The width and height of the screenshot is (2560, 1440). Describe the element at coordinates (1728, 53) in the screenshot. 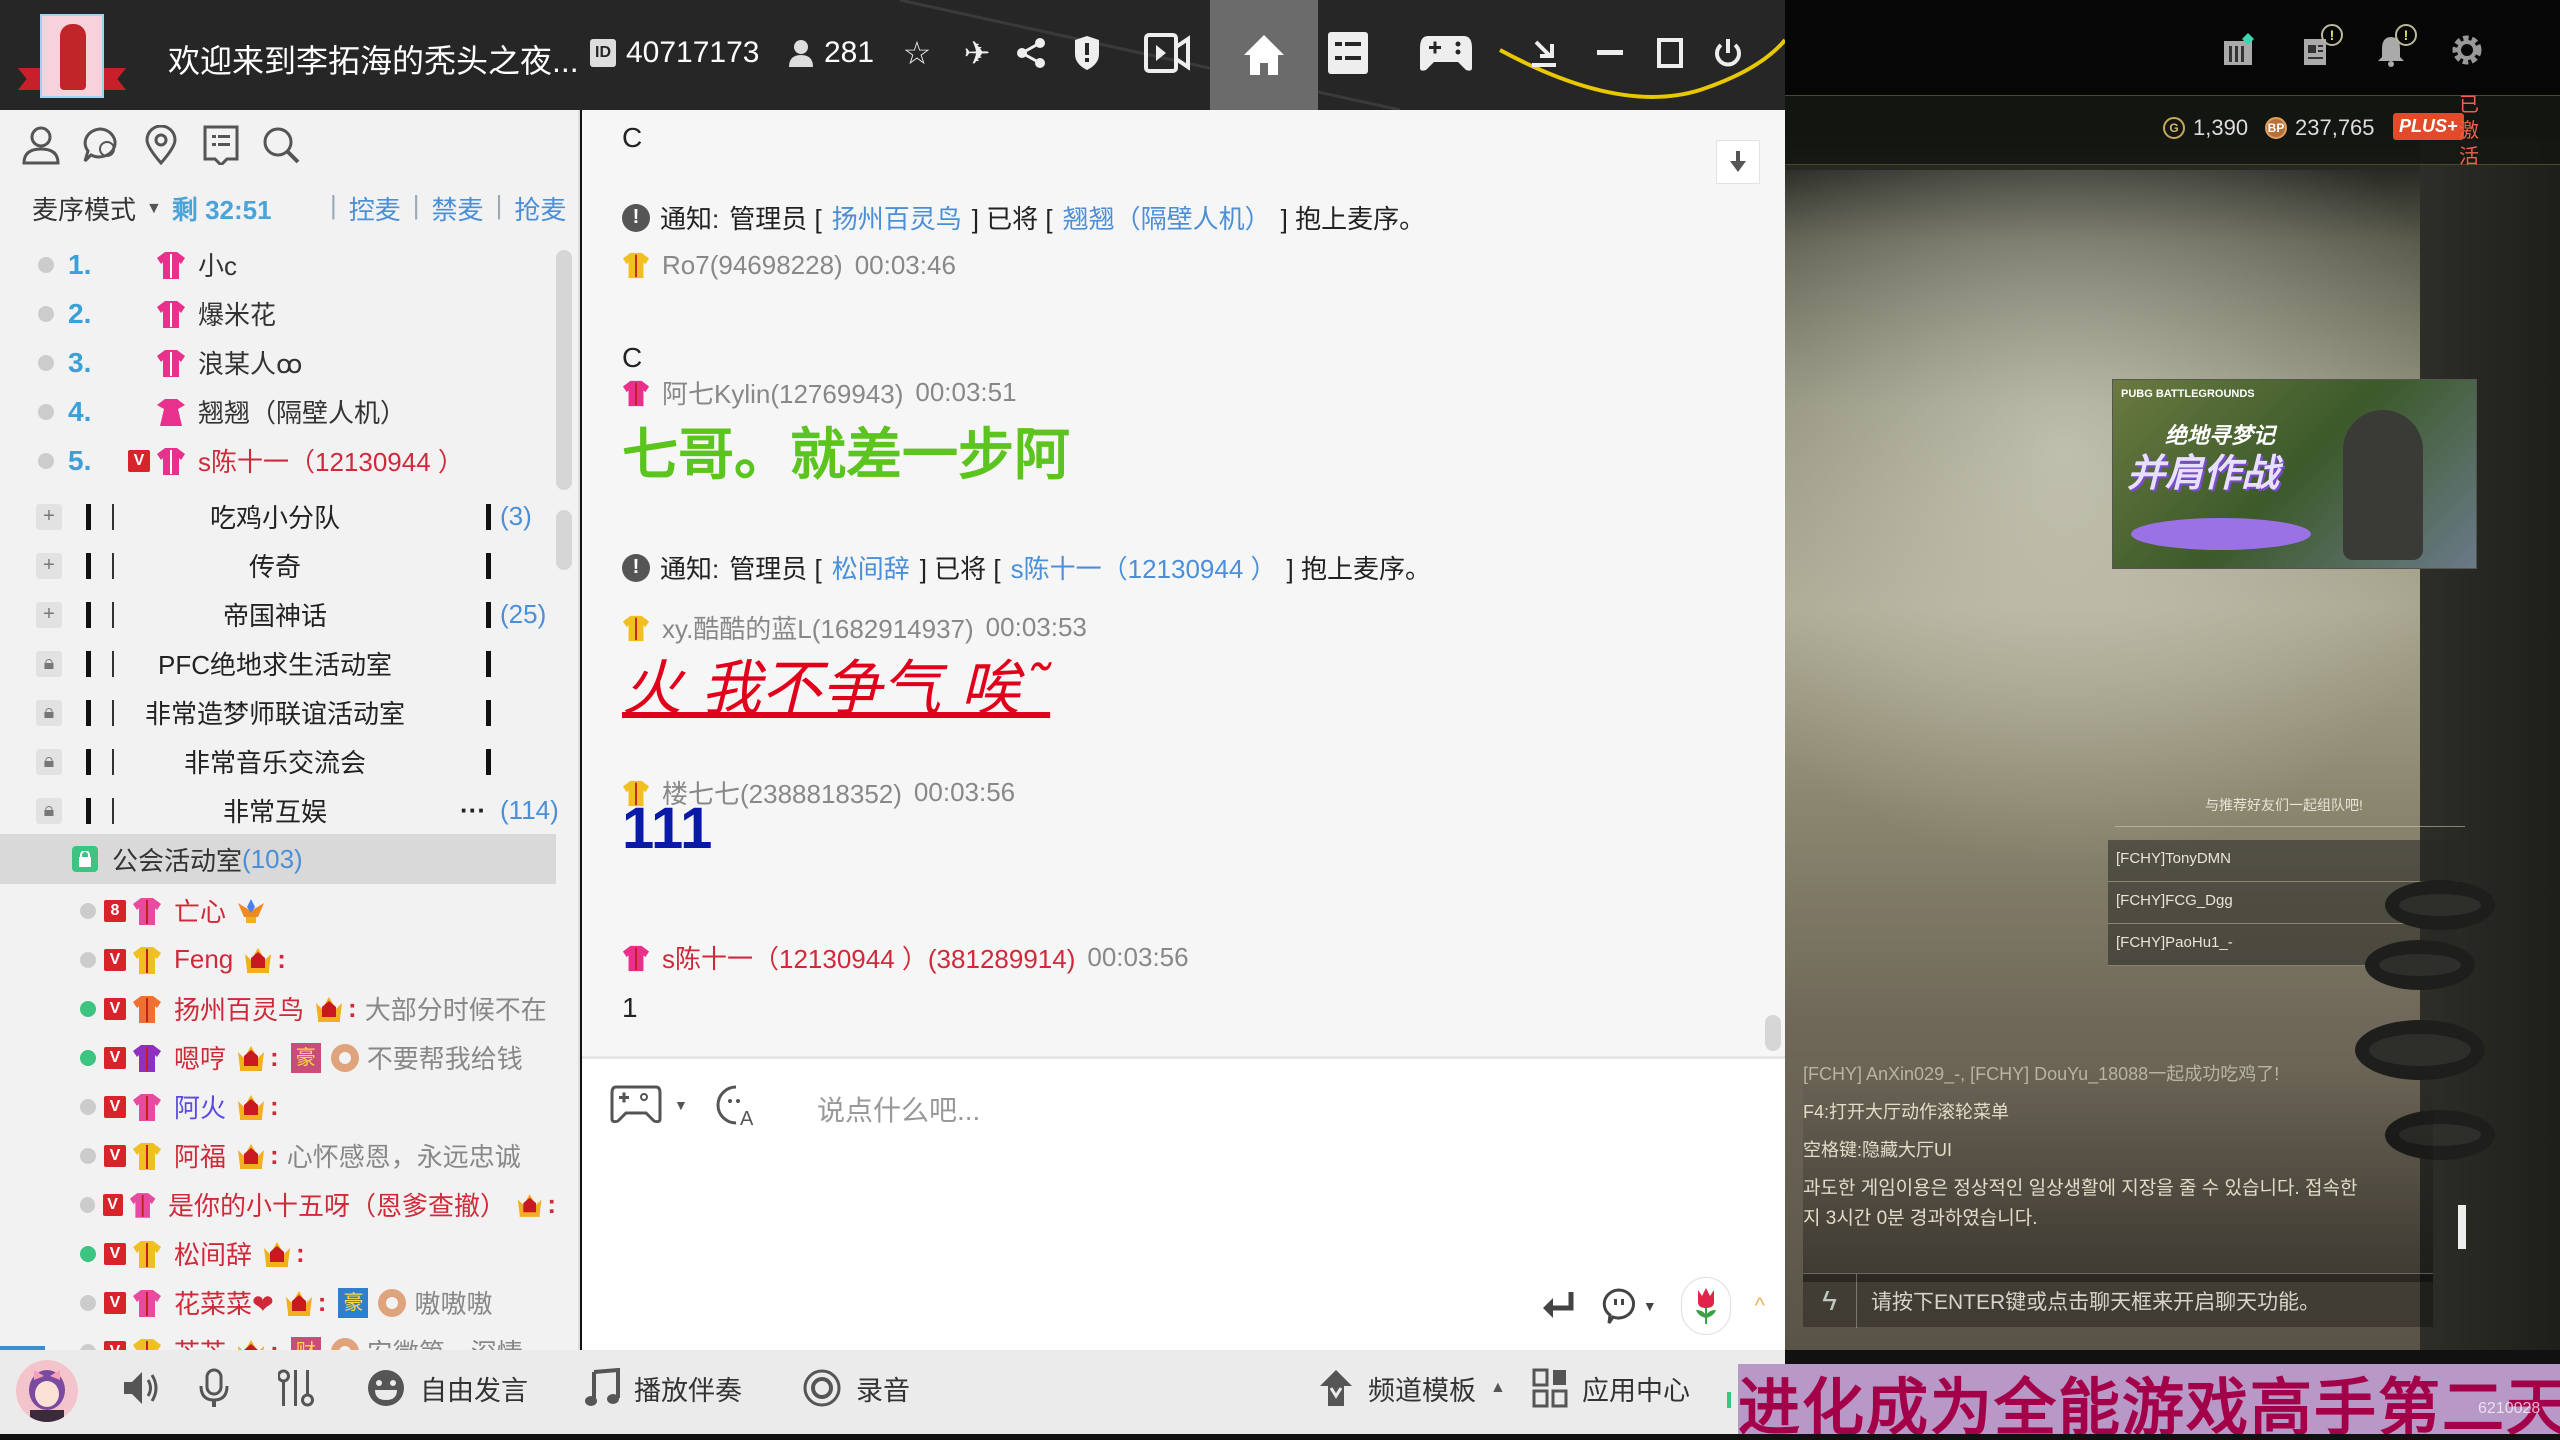

I see `power-icon` at that location.